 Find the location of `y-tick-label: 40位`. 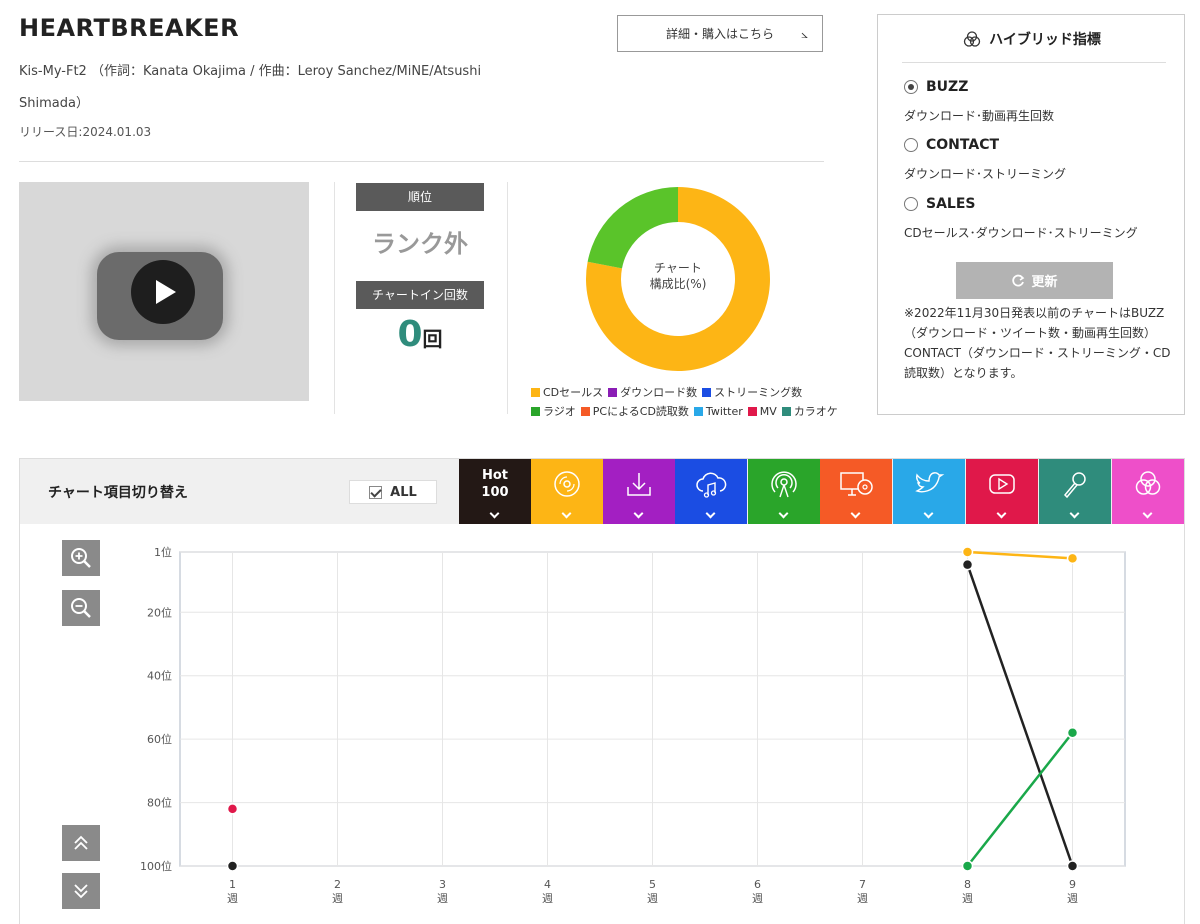

y-tick-label: 40位 is located at coordinates (159, 676).